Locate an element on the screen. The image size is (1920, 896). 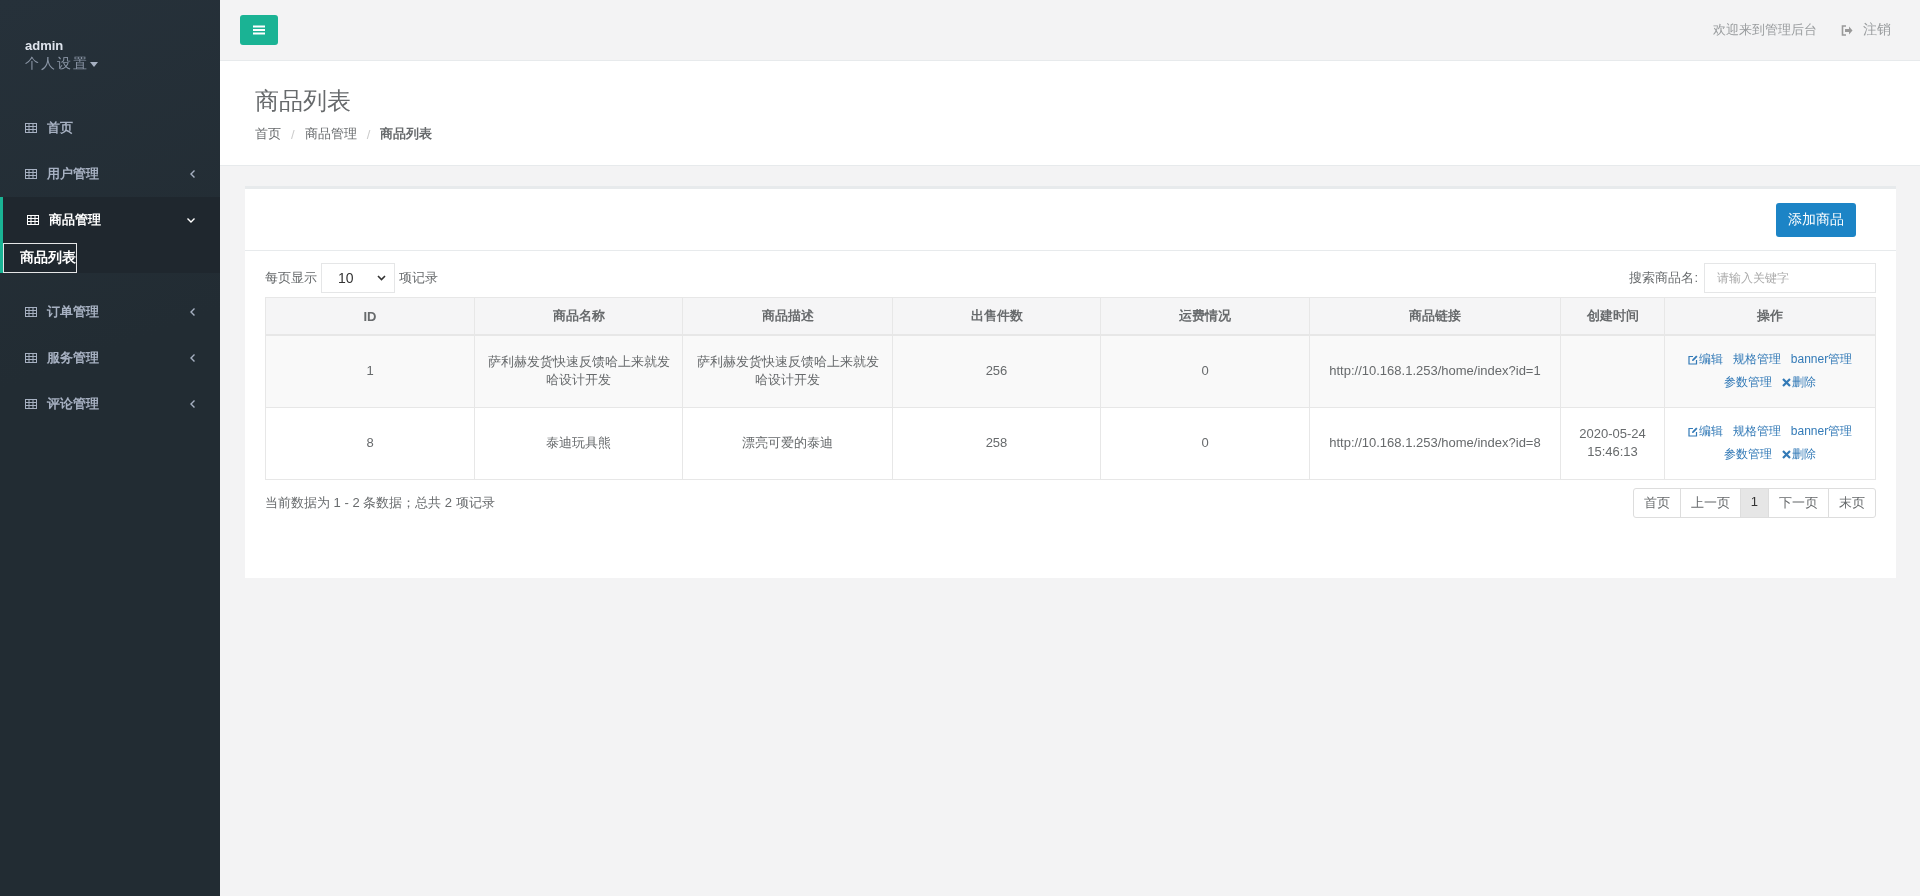
page-title: 商品列表 is located at coordinates (303, 101).